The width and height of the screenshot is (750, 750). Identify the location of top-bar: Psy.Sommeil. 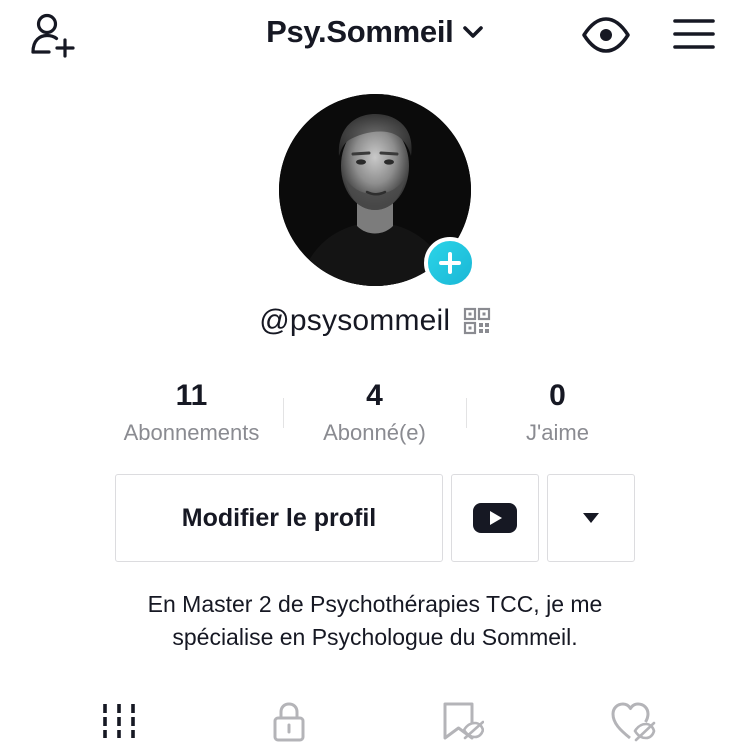
(375, 35).